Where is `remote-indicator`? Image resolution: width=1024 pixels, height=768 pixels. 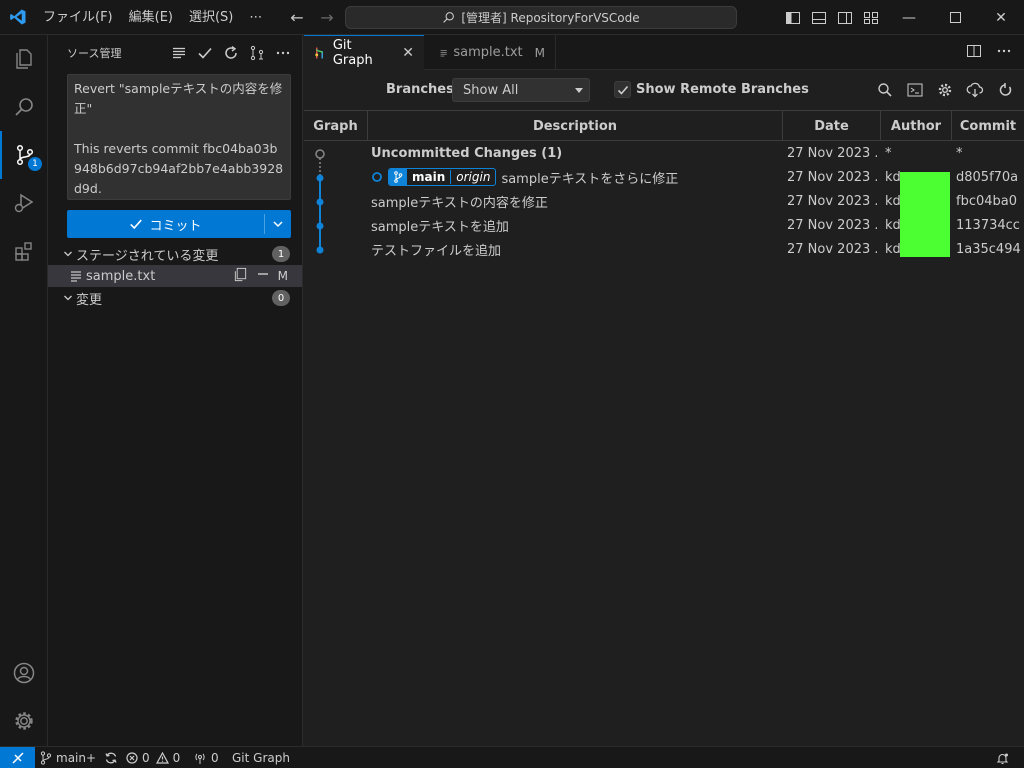
remote-indicator is located at coordinates (17, 757).